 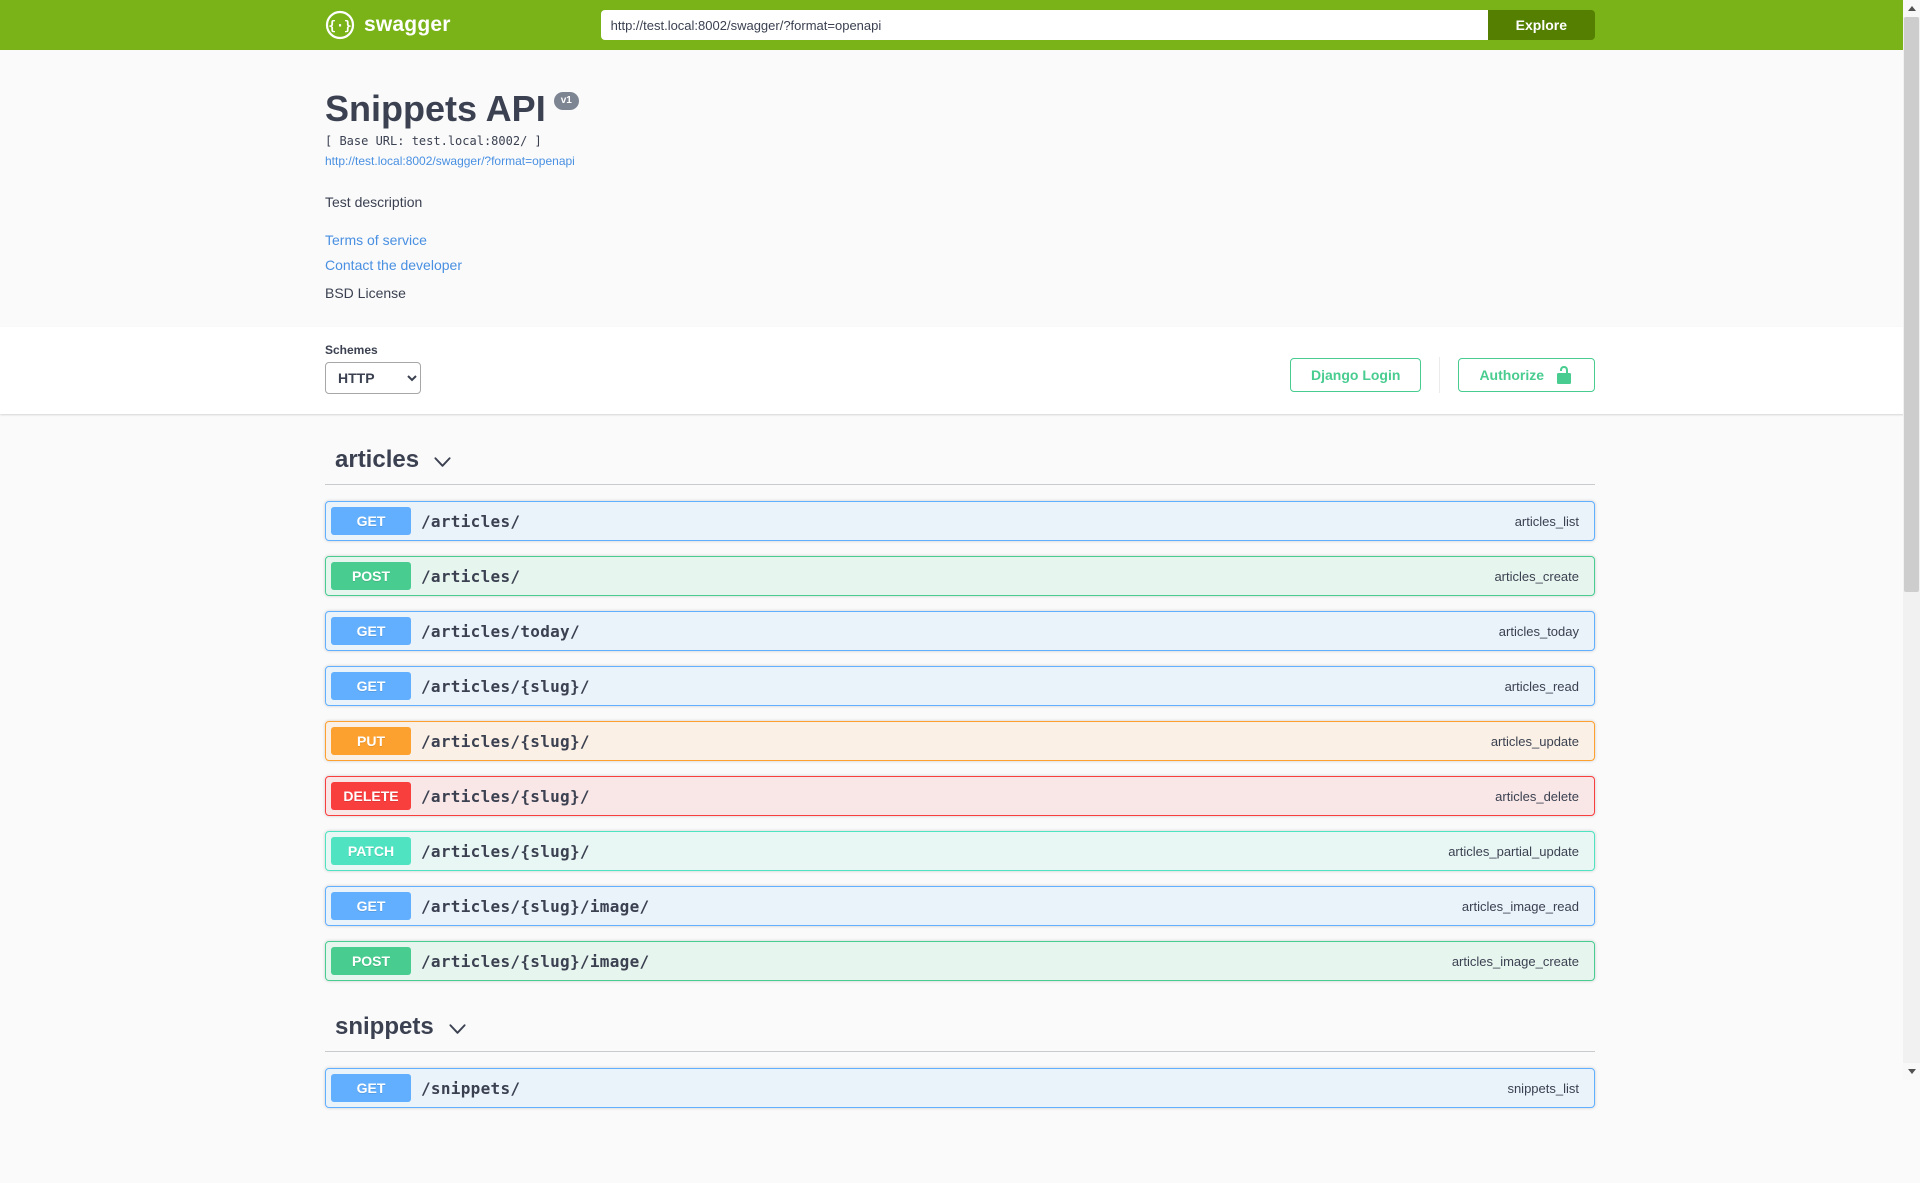 I want to click on scroll-up-icon, so click(x=1911, y=8).